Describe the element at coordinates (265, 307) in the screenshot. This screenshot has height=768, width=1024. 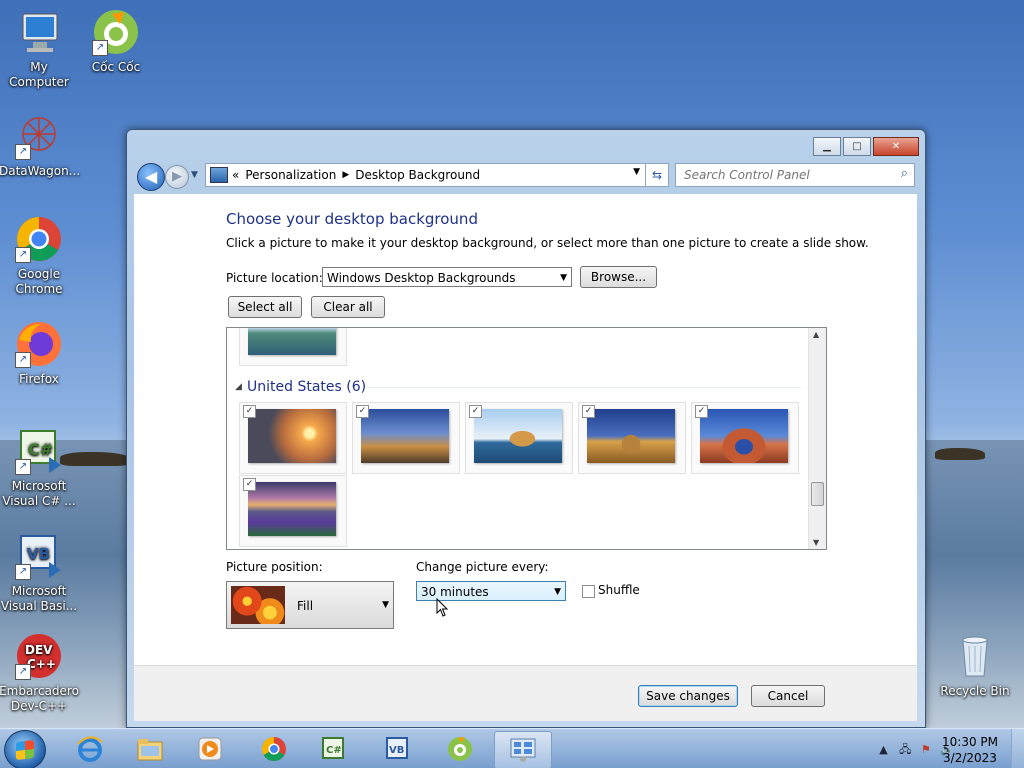
I see `select-all-button: Select all` at that location.